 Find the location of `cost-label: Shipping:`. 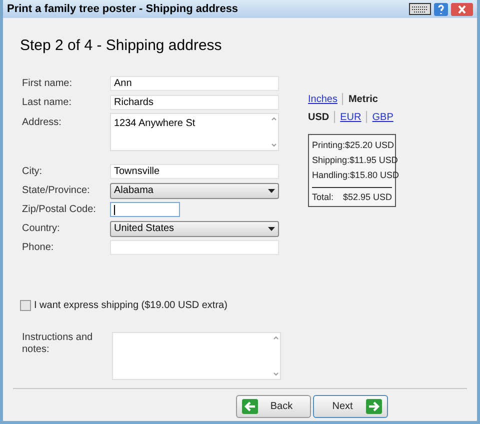

cost-label: Shipping: is located at coordinates (331, 160).